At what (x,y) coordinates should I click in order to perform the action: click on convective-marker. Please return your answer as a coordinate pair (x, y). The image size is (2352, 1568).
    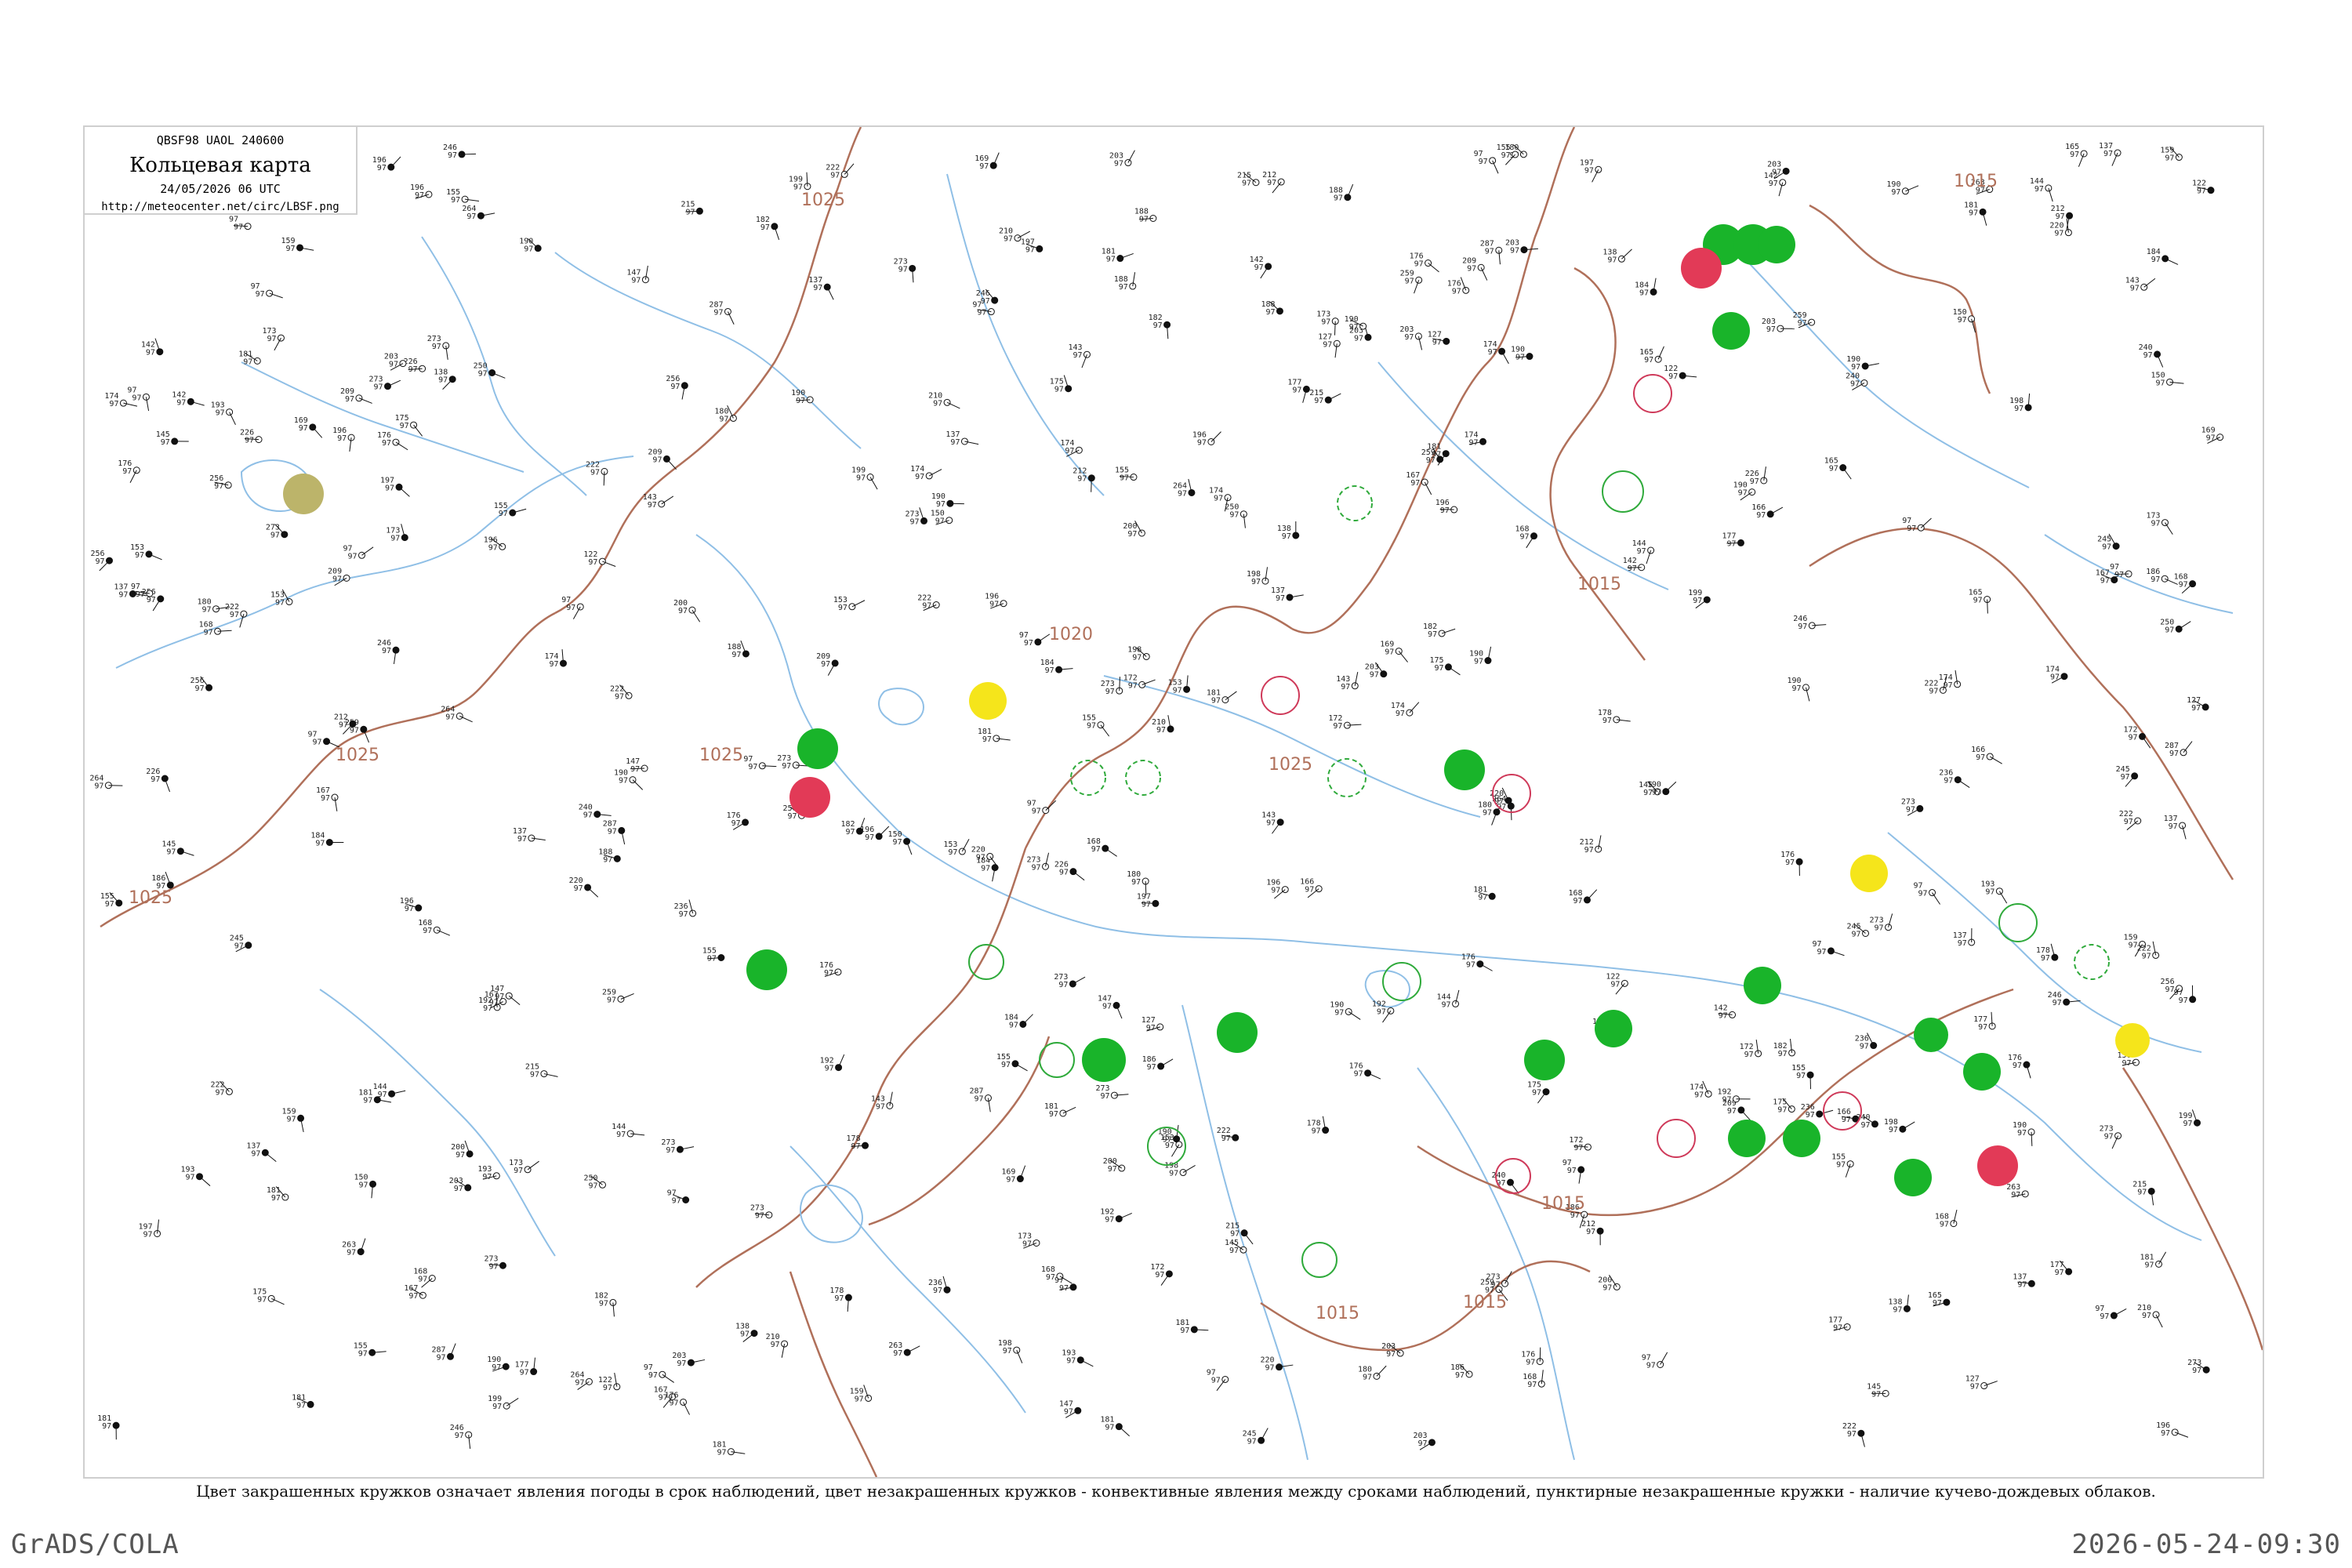
    Looking at the image, I should click on (986, 962).